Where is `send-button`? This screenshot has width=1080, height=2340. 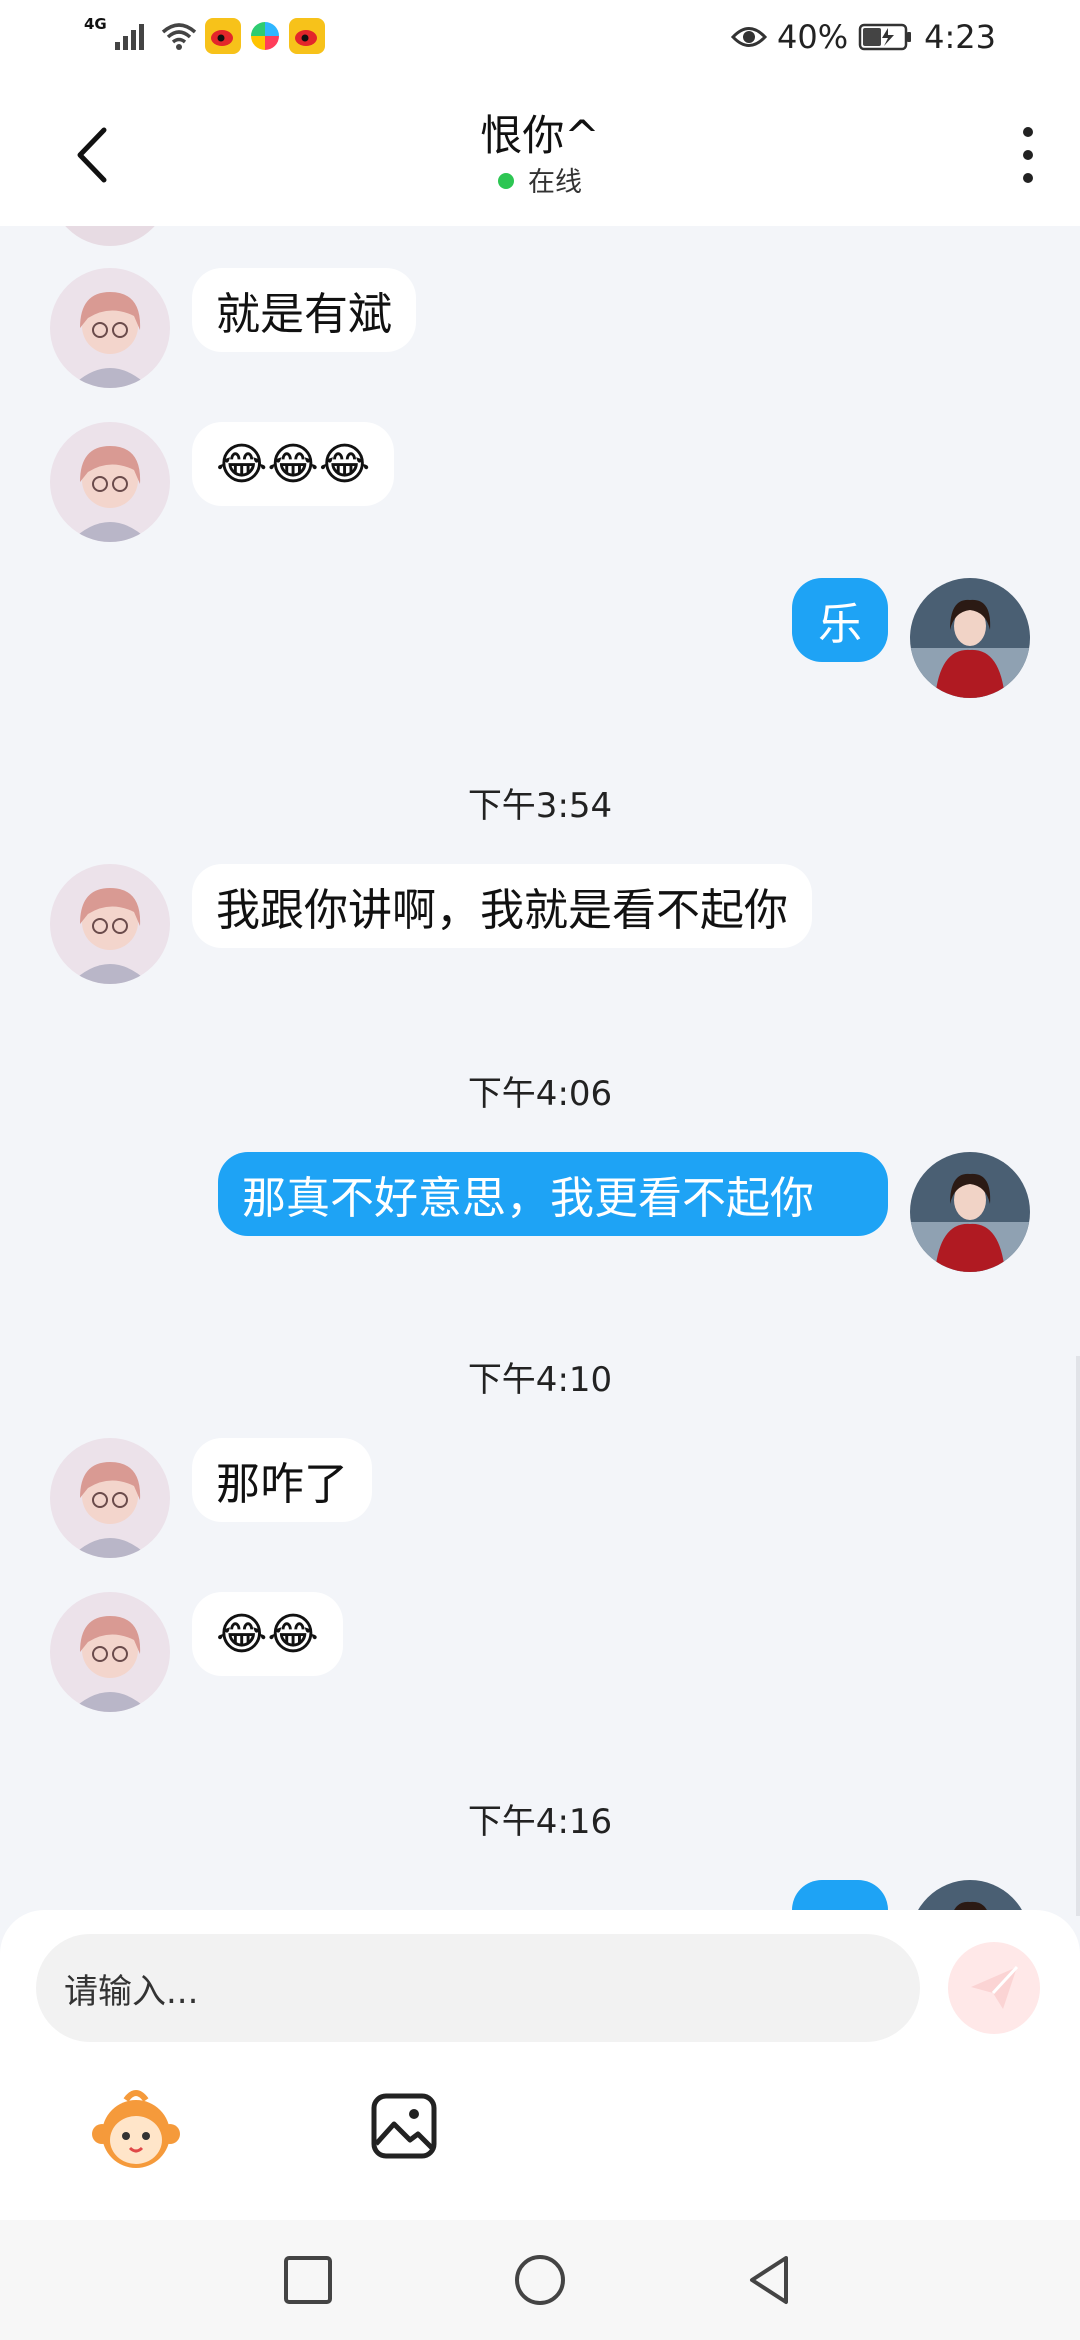 send-button is located at coordinates (994, 1988).